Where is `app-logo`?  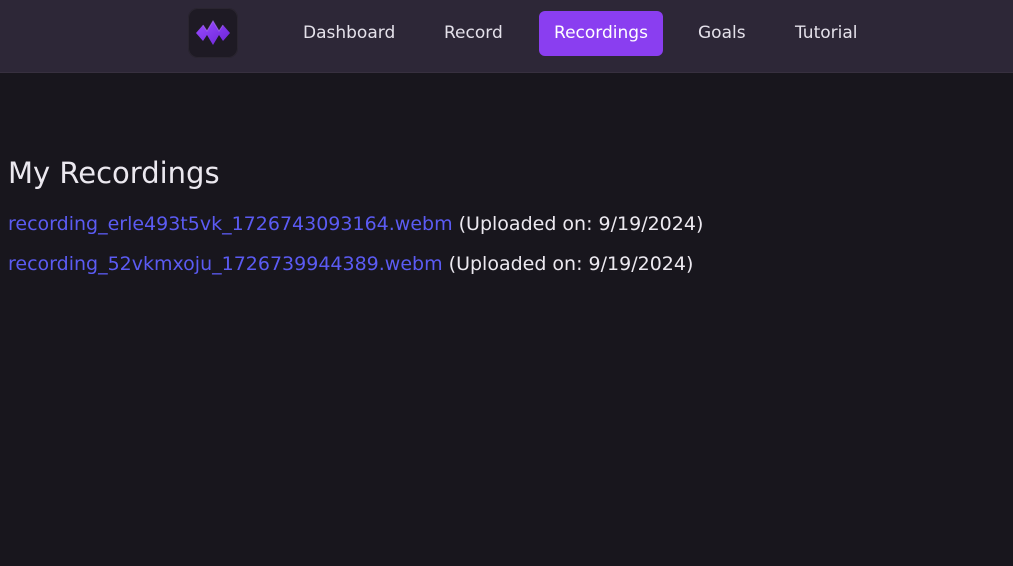
app-logo is located at coordinates (213, 33).